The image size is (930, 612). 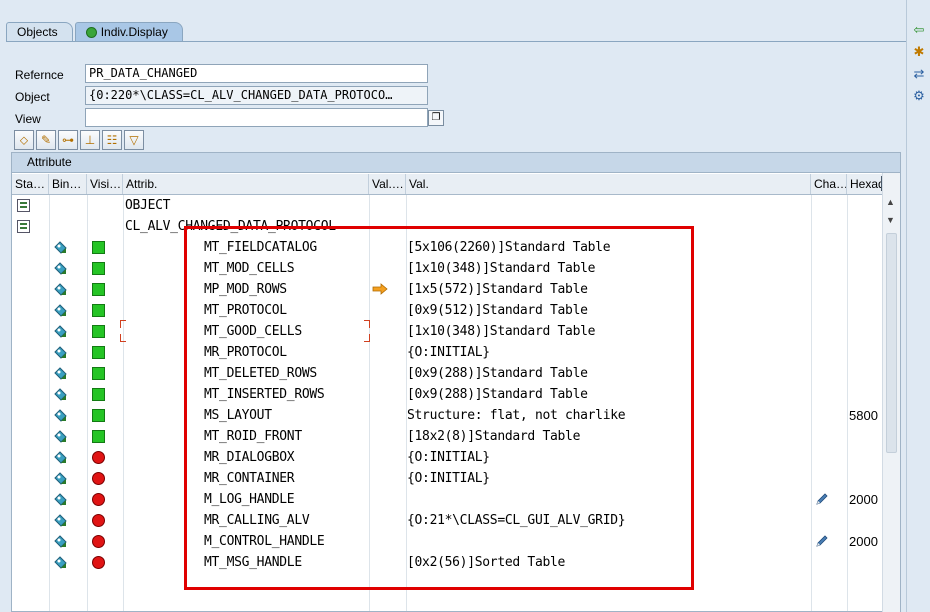 What do you see at coordinates (246, 184) in the screenshot?
I see `col-attrib: Attrib.` at bounding box center [246, 184].